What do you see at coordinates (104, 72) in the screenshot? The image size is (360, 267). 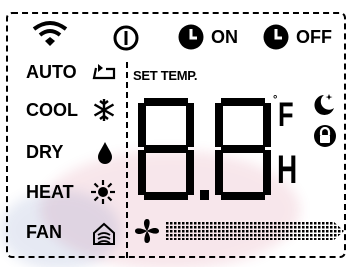 I see `auto-cycle-icon` at bounding box center [104, 72].